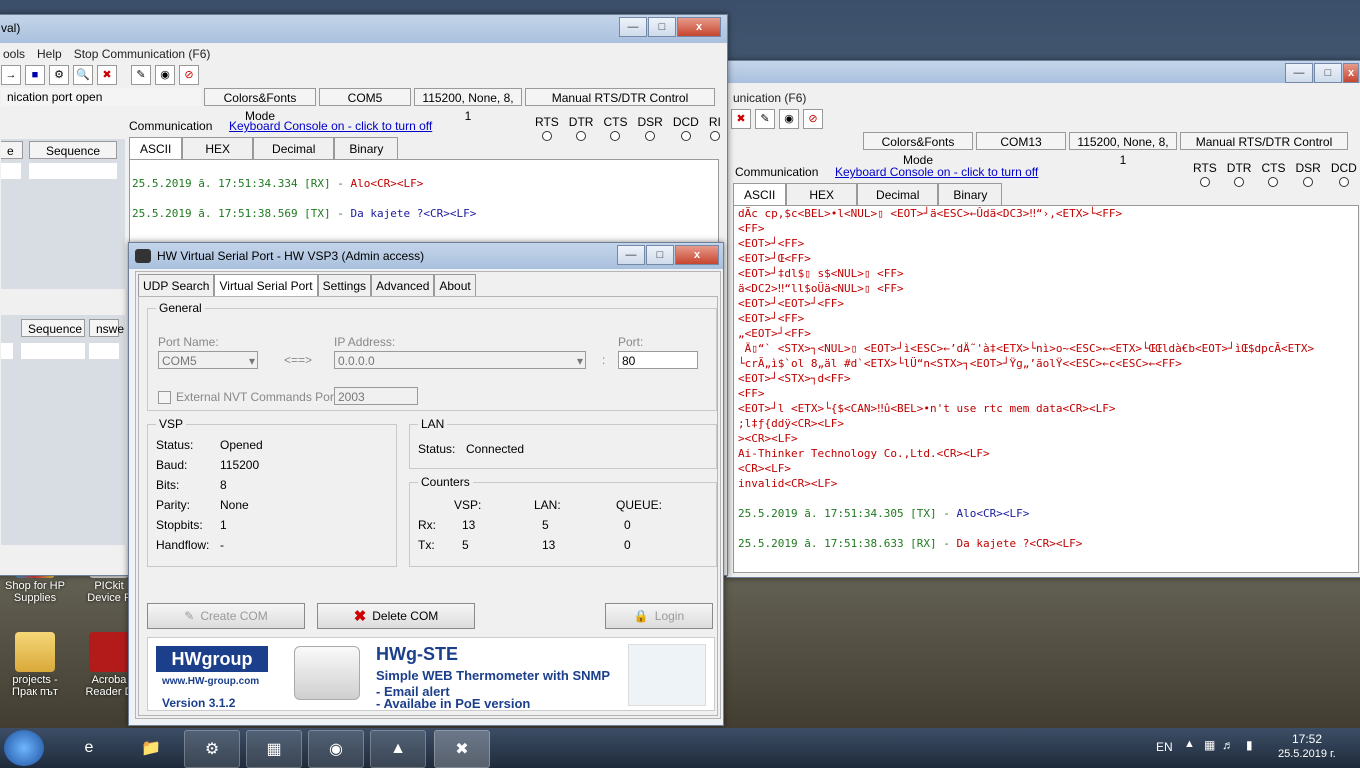 Image resolution: width=1360 pixels, height=768 pixels. Describe the element at coordinates (1189, 744) in the screenshot. I see `tray-arrow-icon: ▲` at that location.